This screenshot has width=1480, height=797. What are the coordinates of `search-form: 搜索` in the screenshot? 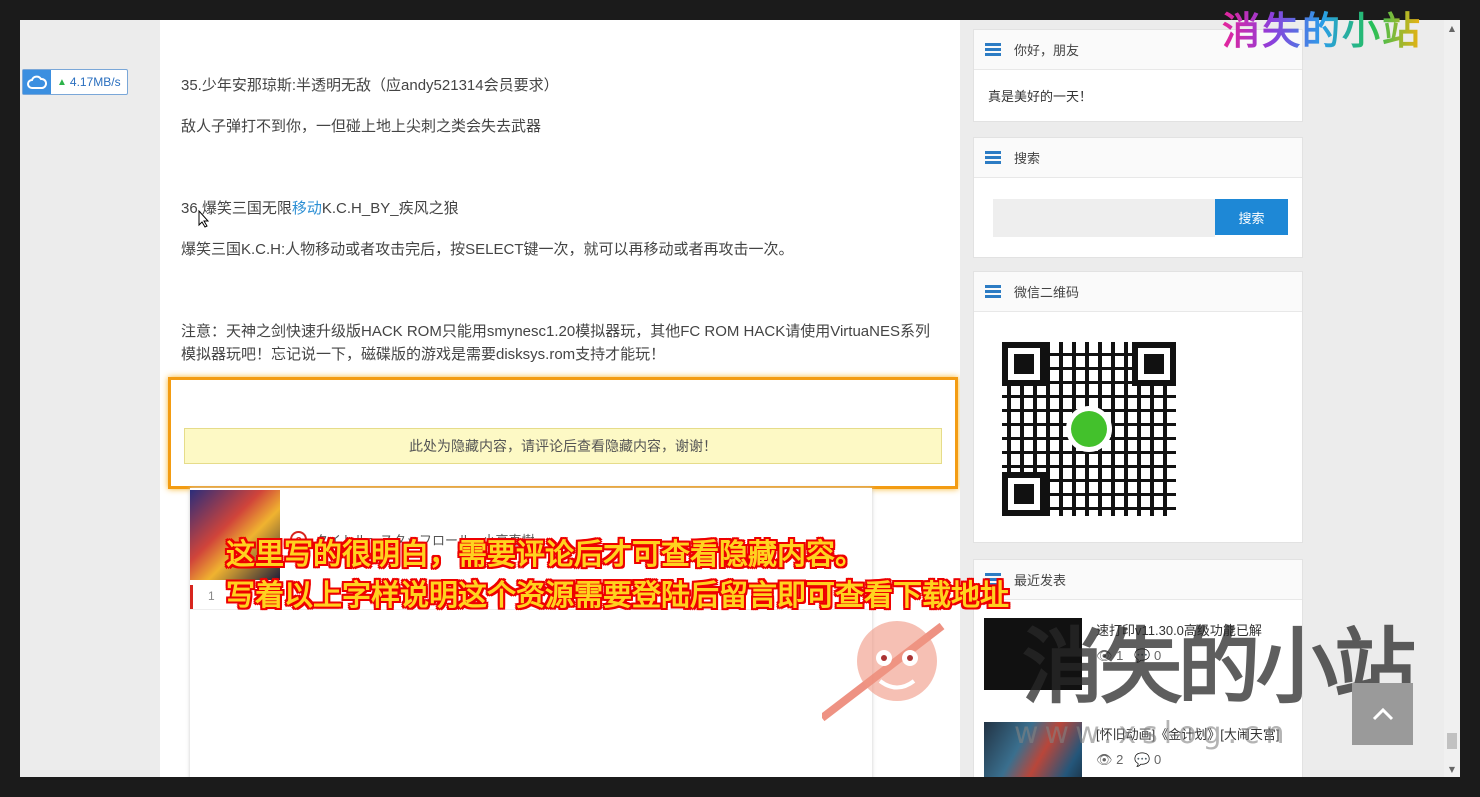 It's located at (1140, 218).